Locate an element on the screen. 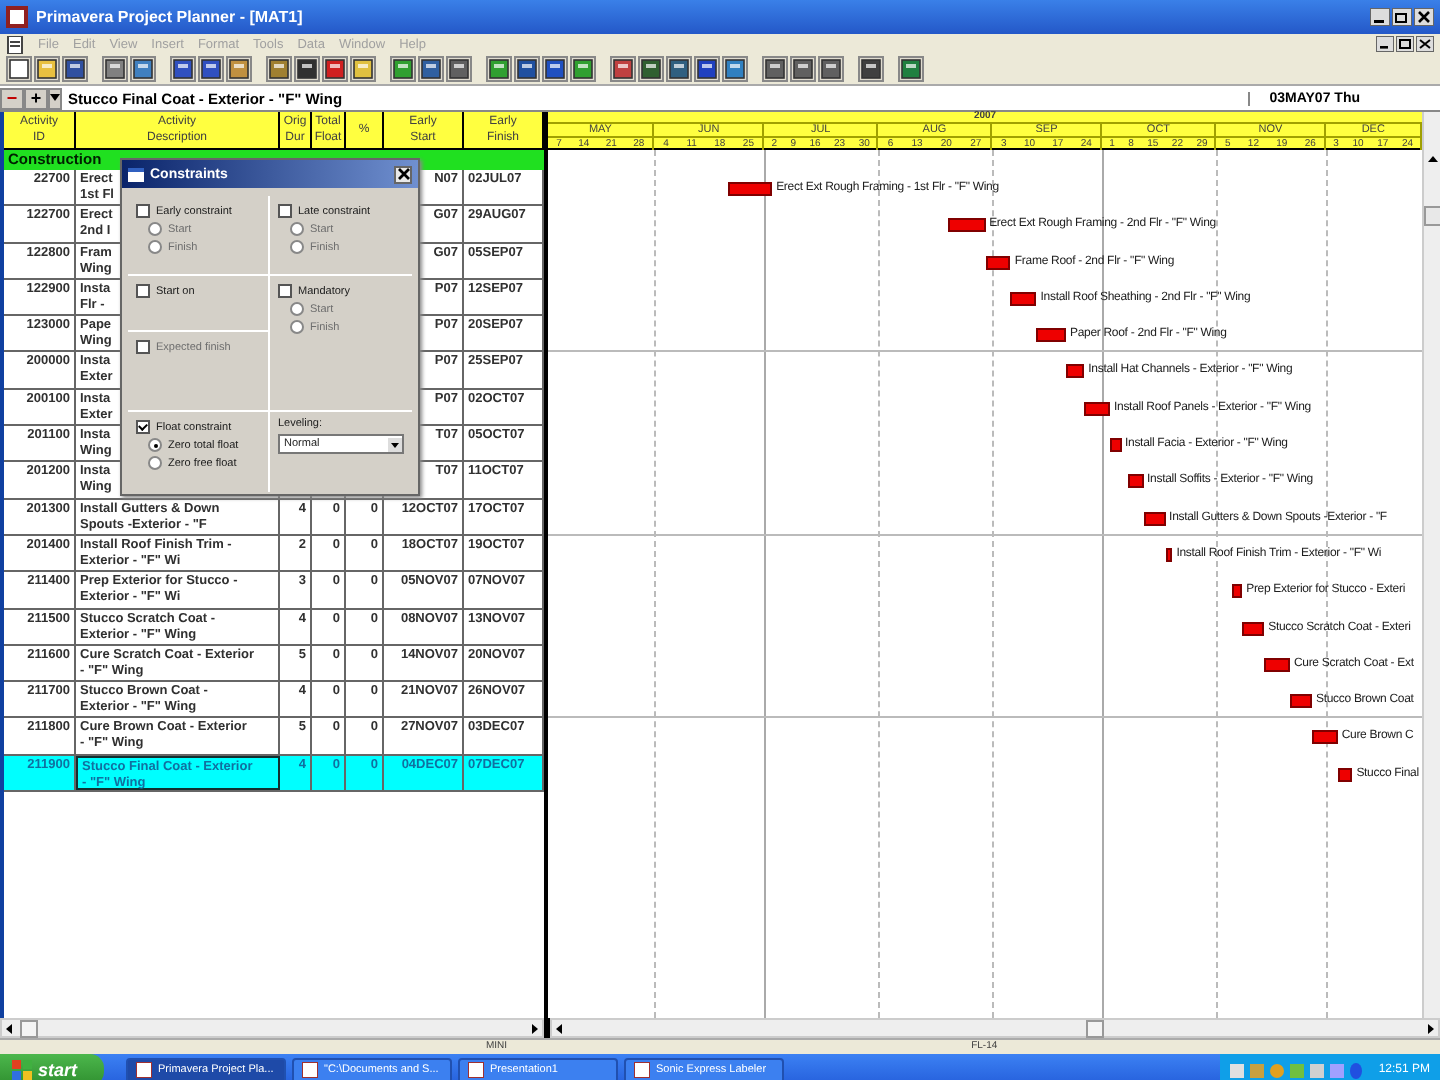  window-title: Primavera Project Planner - [MAT1] is located at coordinates (169, 17).